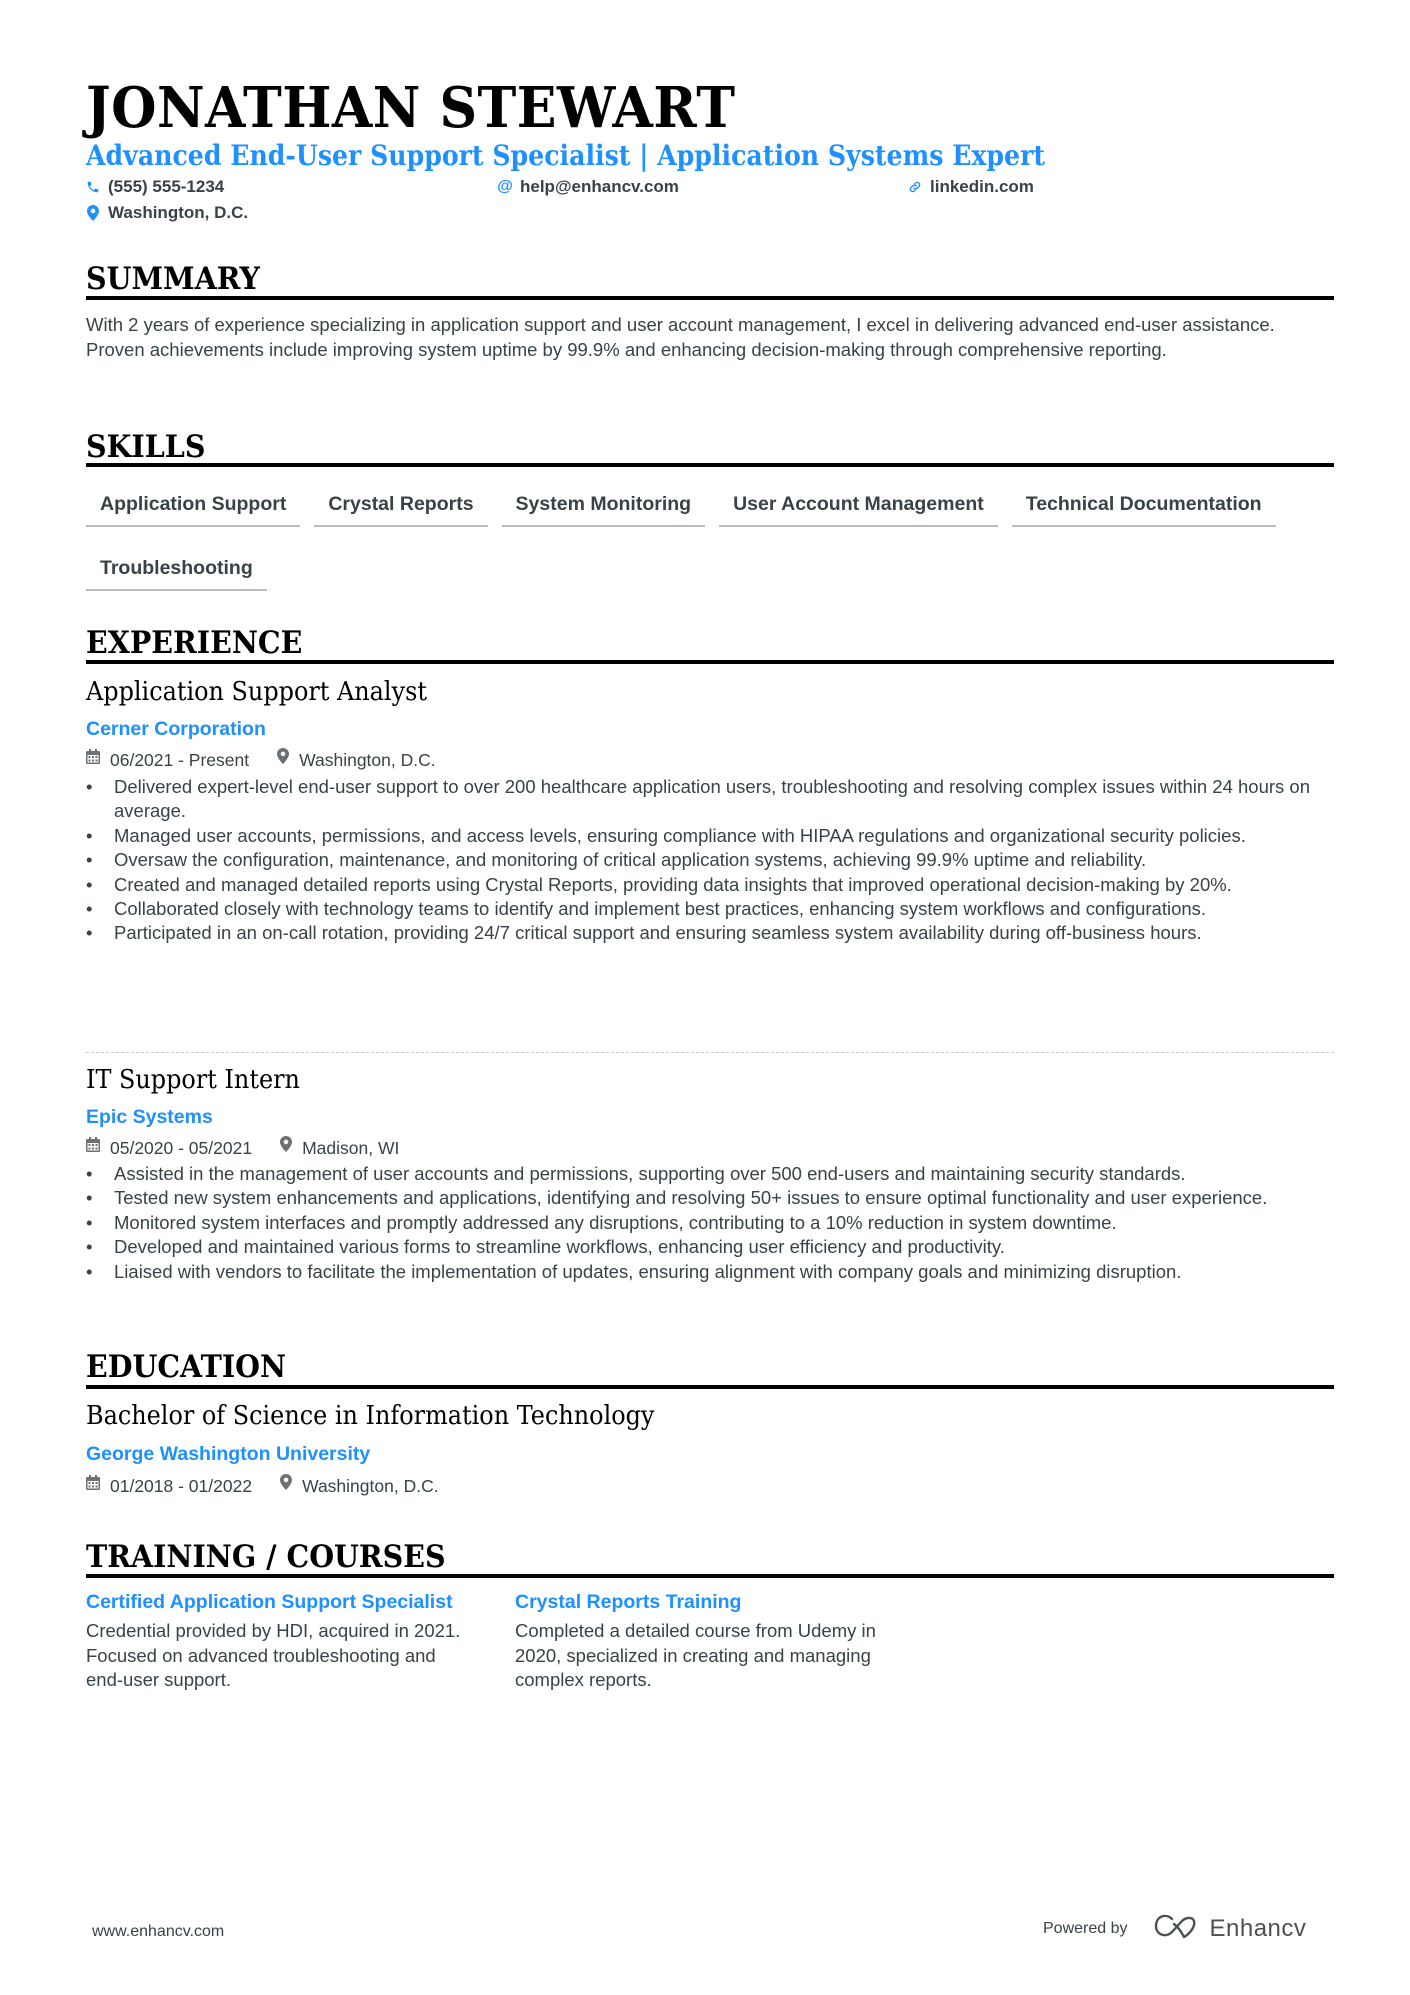 The width and height of the screenshot is (1410, 1995). Describe the element at coordinates (158, 1932) in the screenshot. I see `footer-website: www.enhancv.com` at that location.